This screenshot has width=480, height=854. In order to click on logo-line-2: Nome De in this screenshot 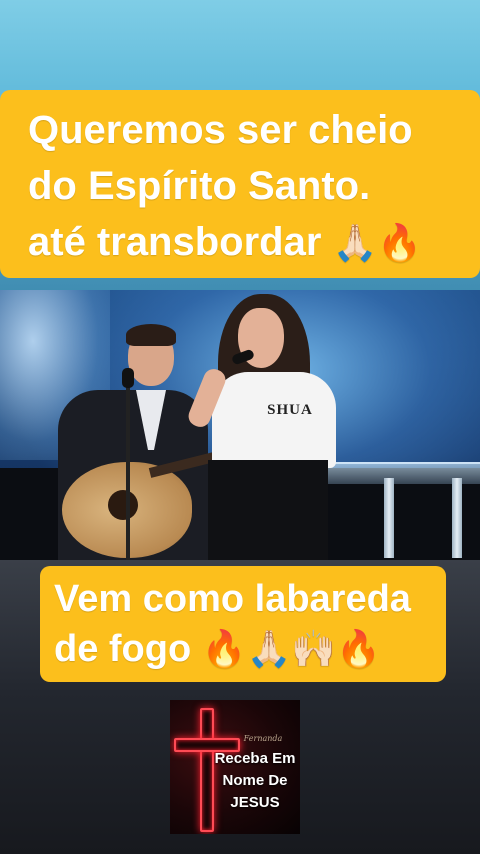, I will do `click(255, 780)`.